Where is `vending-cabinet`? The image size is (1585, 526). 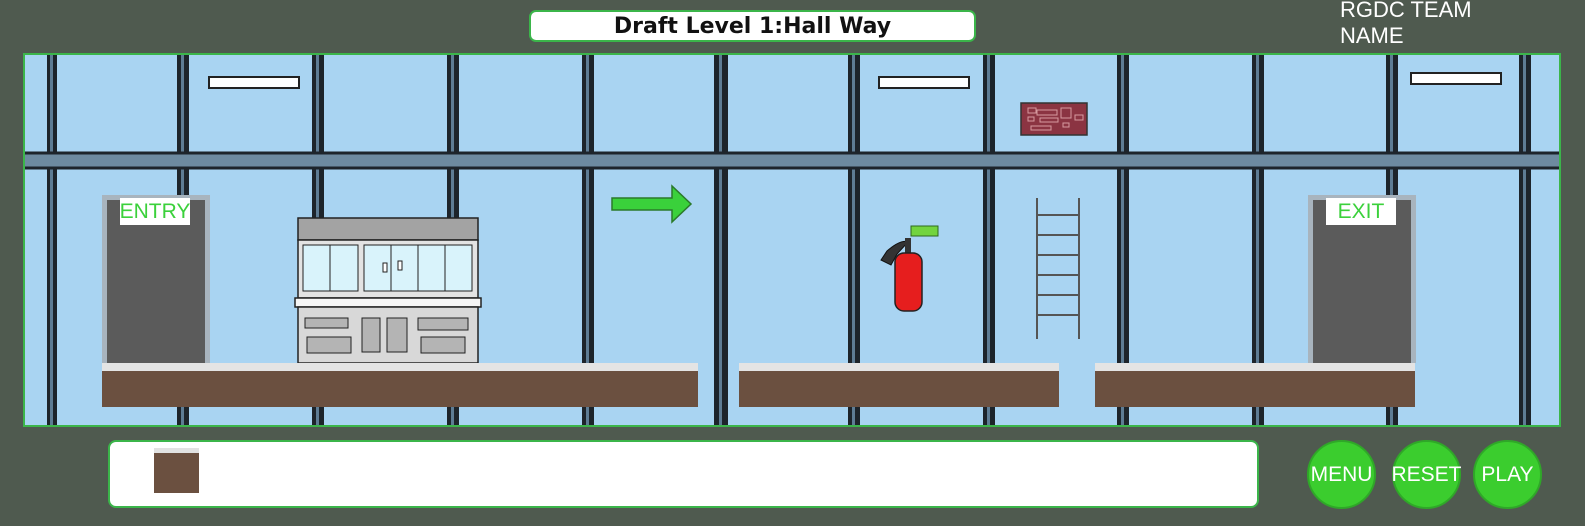 vending-cabinet is located at coordinates (388, 290).